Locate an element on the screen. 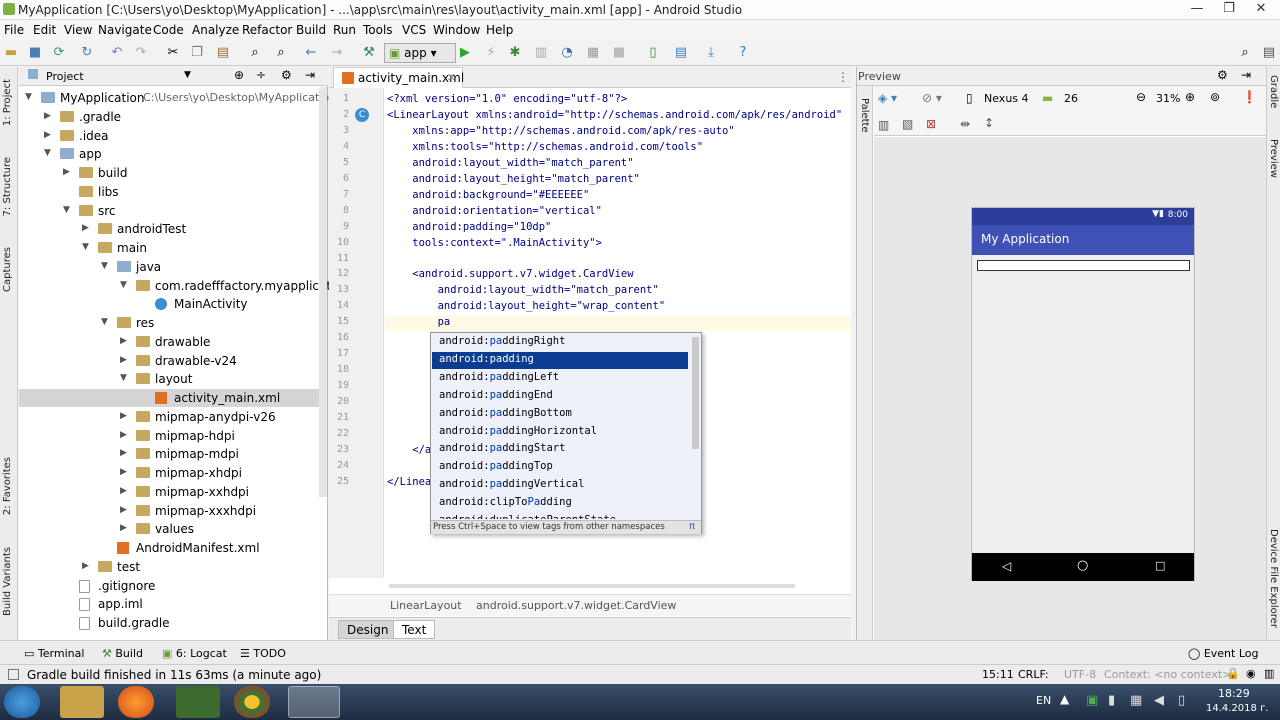 The image size is (1280, 720). menu-window: Window is located at coordinates (456, 30).